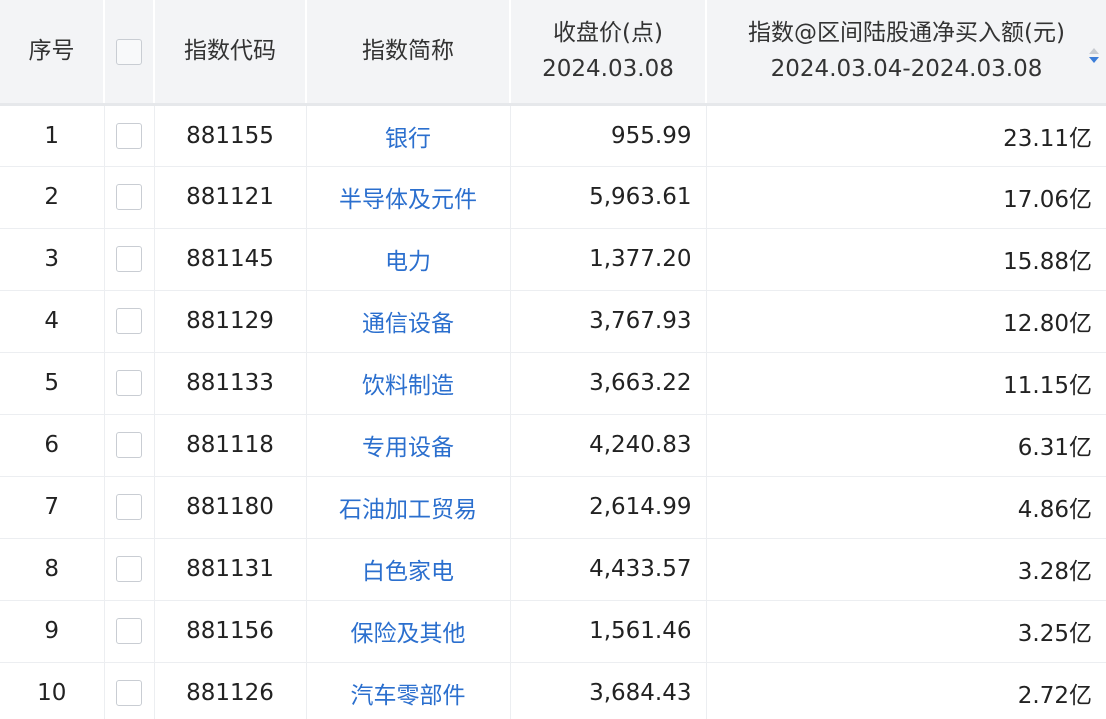 The image size is (1106, 719). Describe the element at coordinates (906, 690) in the screenshot. I see `row-net-buy-amount: 2.72亿` at that location.